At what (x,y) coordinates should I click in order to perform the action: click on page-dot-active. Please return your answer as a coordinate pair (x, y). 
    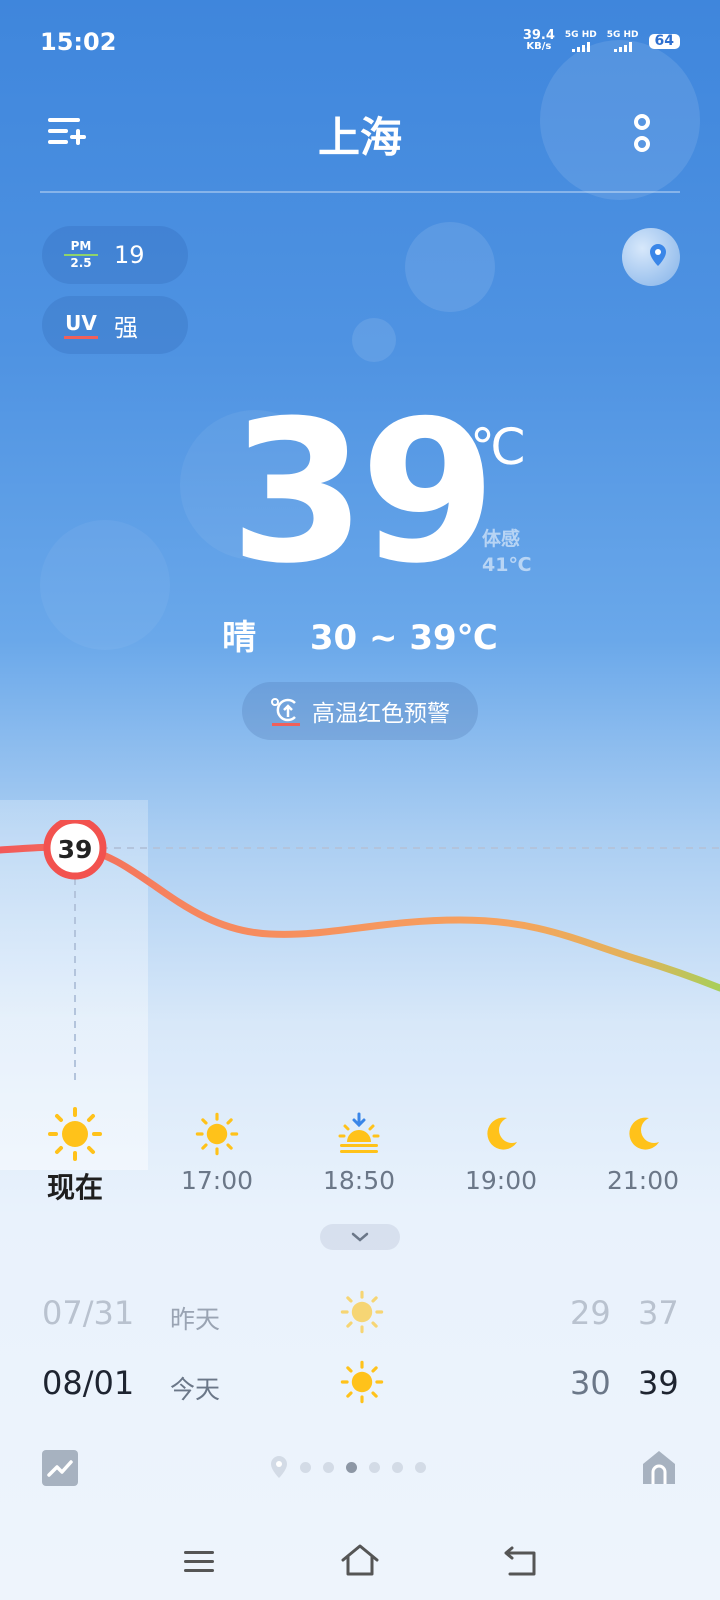
    Looking at the image, I should click on (351, 1467).